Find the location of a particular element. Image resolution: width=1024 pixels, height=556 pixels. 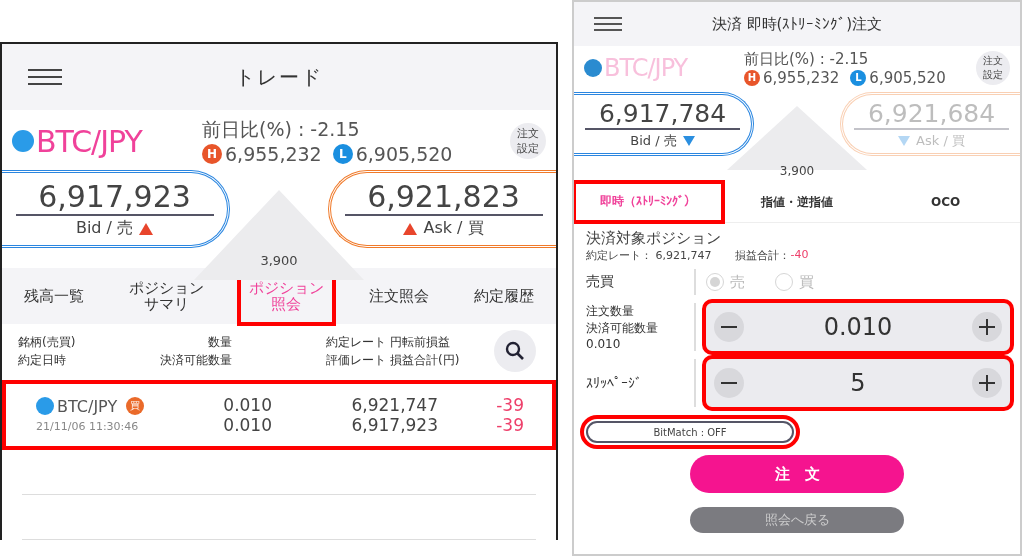

screen-title: トレード is located at coordinates (279, 77).